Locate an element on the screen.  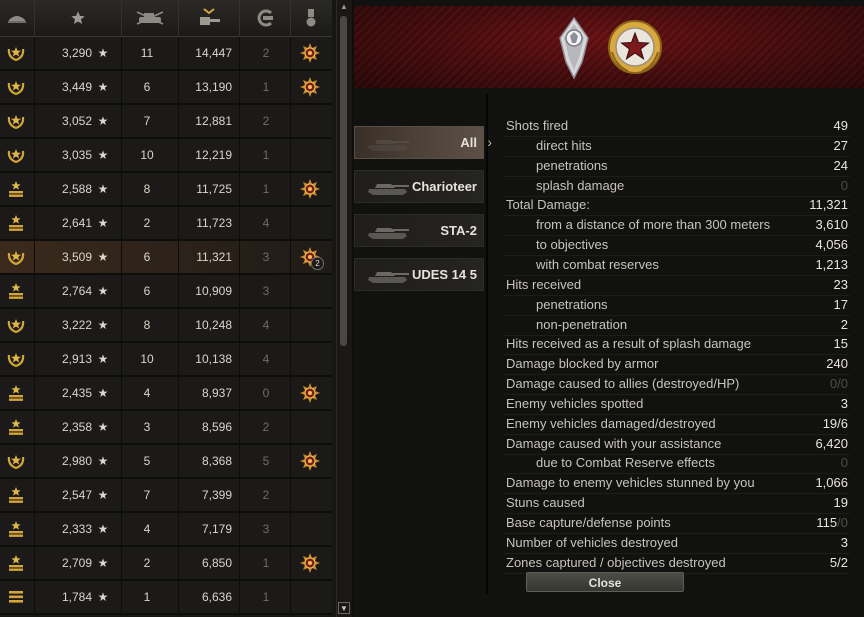
table-row: 3,035 ★ 10 12,219 1 is located at coordinates (166, 156).